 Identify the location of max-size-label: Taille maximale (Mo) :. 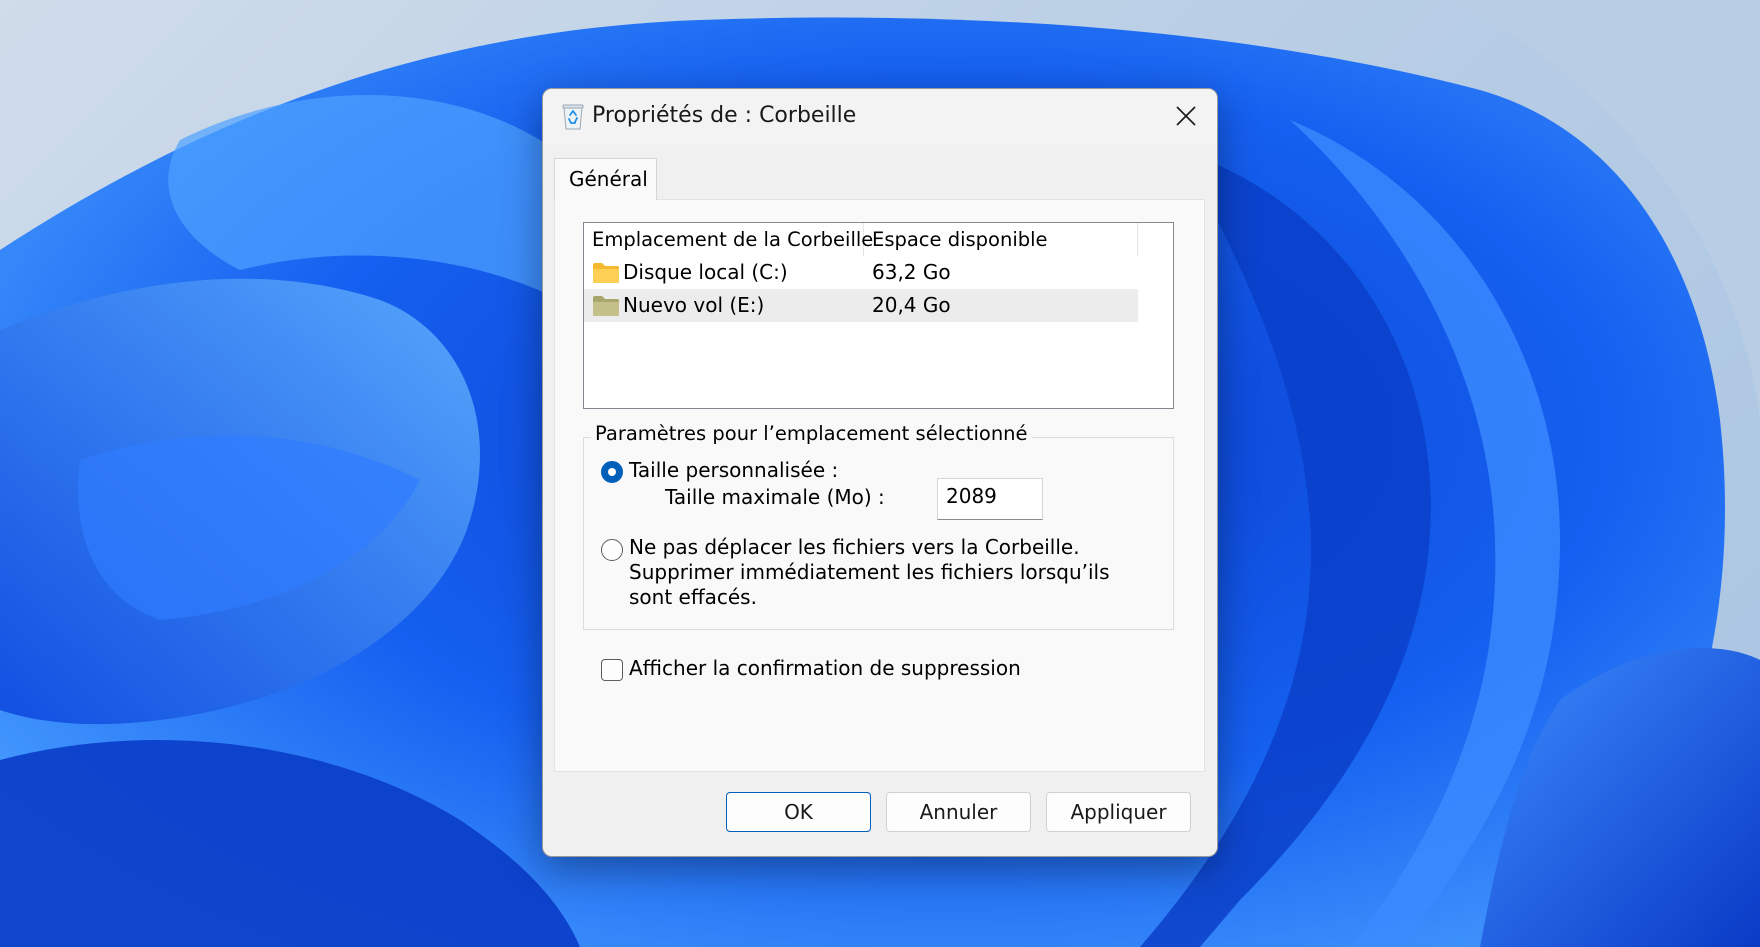
(775, 497).